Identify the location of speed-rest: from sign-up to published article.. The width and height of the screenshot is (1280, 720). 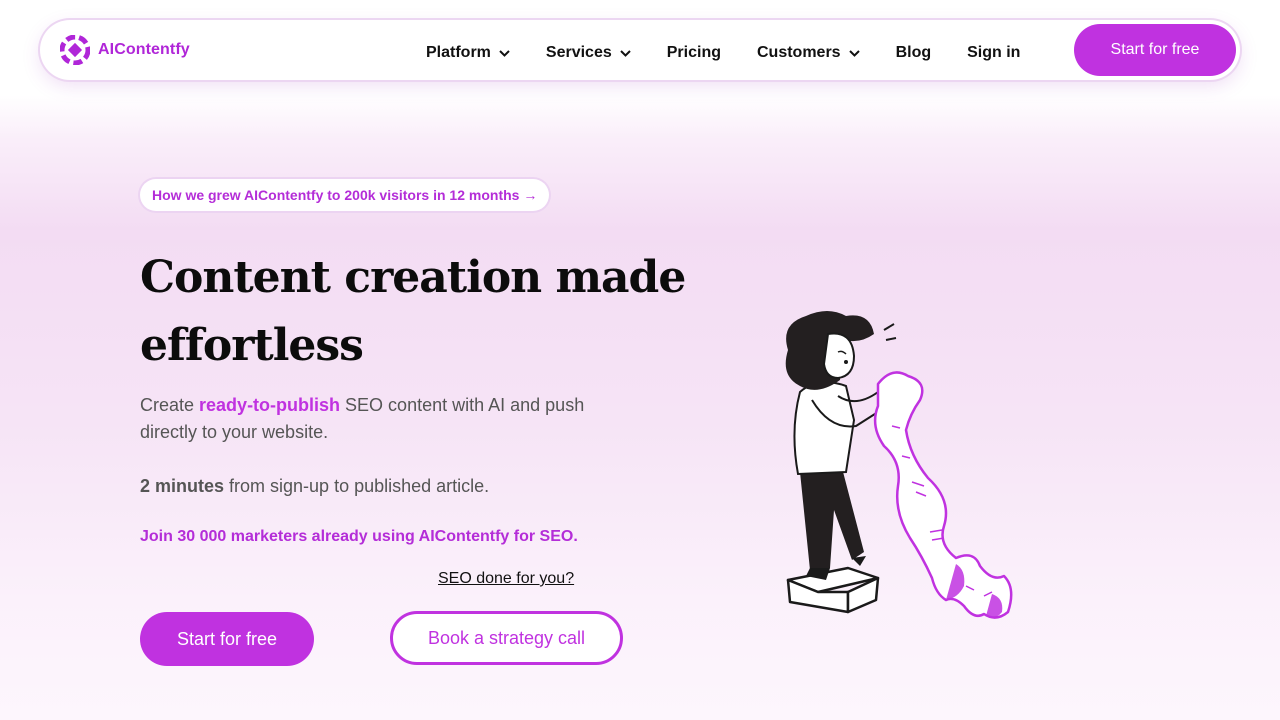
(357, 486).